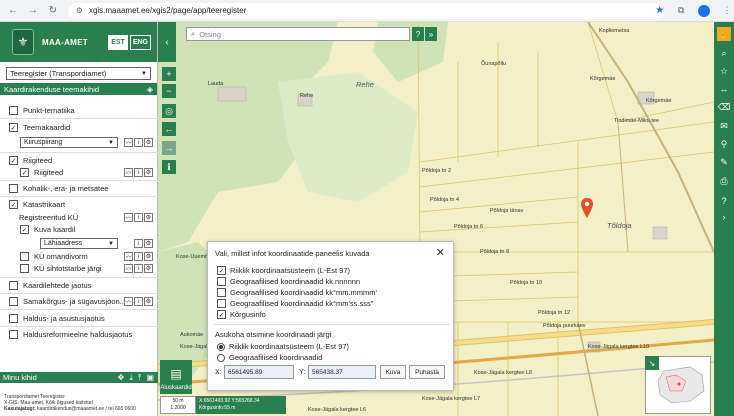  I want to click on comment-icon: ✉, so click(724, 126).